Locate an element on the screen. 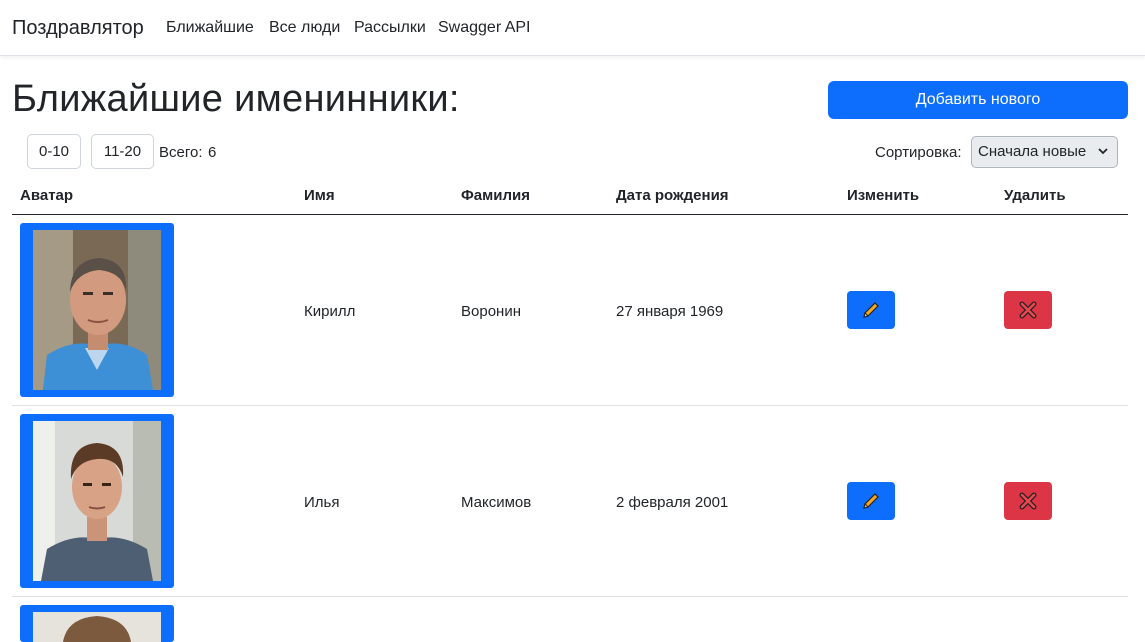 The image size is (1145, 642). sort-select: Сначала новые is located at coordinates (1044, 152).